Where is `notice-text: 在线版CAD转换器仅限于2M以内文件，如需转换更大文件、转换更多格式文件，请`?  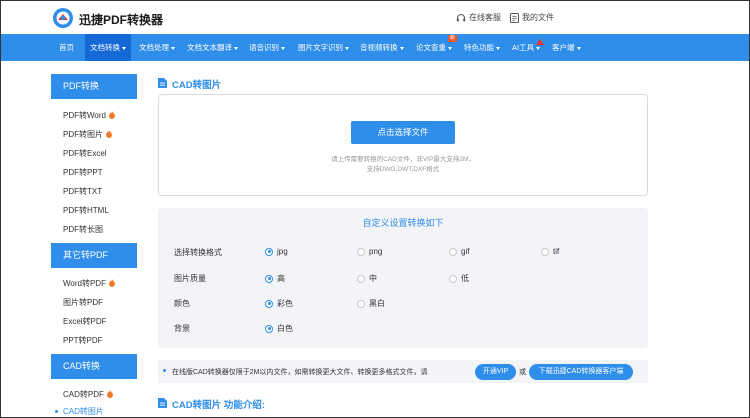 notice-text: 在线版CAD转换器仅限于2M以内文件，如需转换更大文件、转换更多格式文件，请 is located at coordinates (300, 372).